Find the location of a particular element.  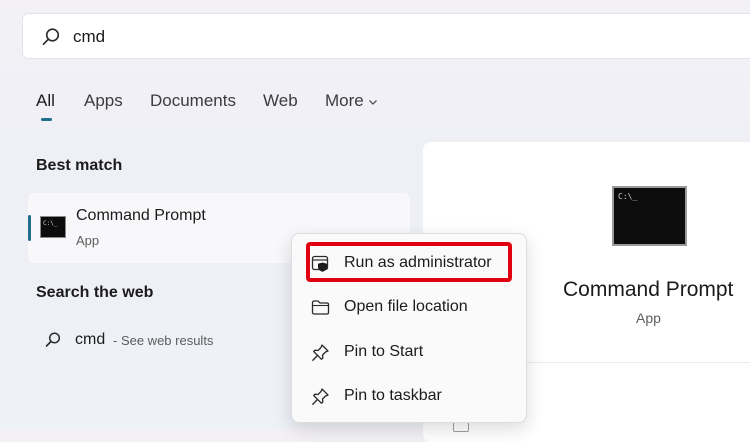

command-prompt-large-icon-text: C:\_ is located at coordinates (628, 196).